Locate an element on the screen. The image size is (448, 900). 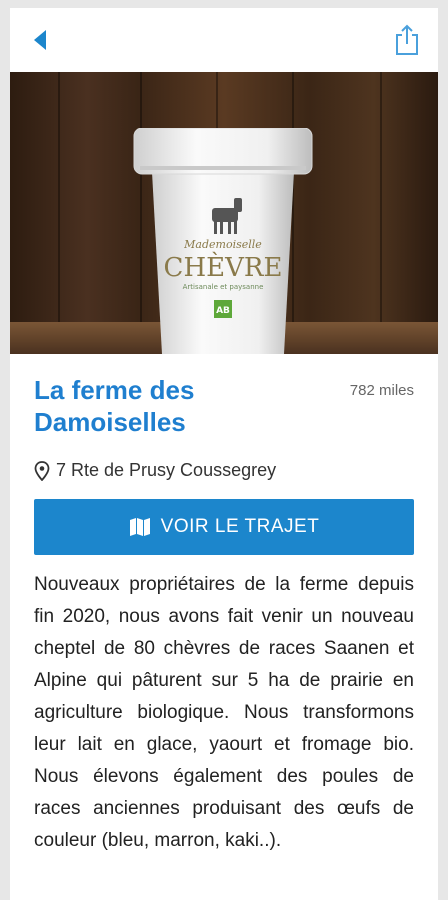
share-button is located at coordinates (407, 40).